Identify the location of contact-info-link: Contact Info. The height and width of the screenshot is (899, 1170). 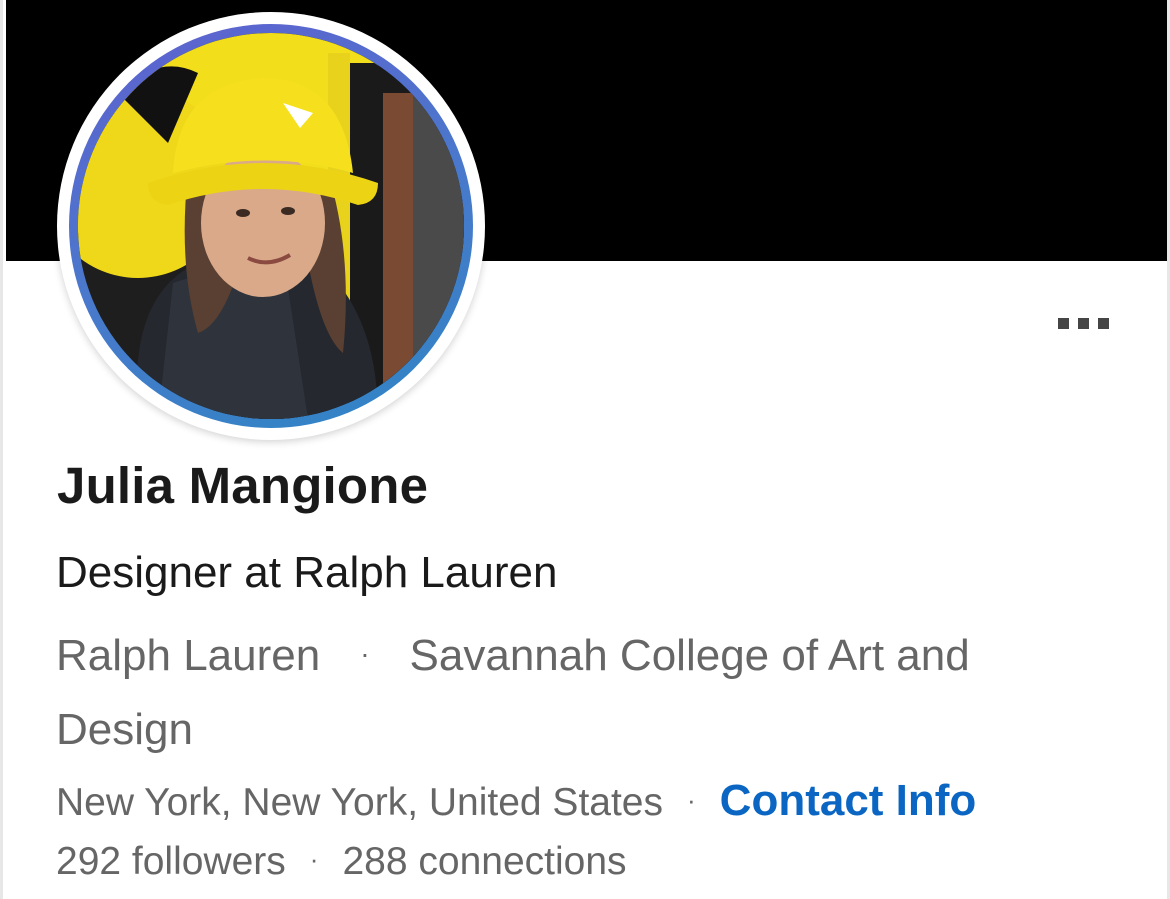
(848, 801).